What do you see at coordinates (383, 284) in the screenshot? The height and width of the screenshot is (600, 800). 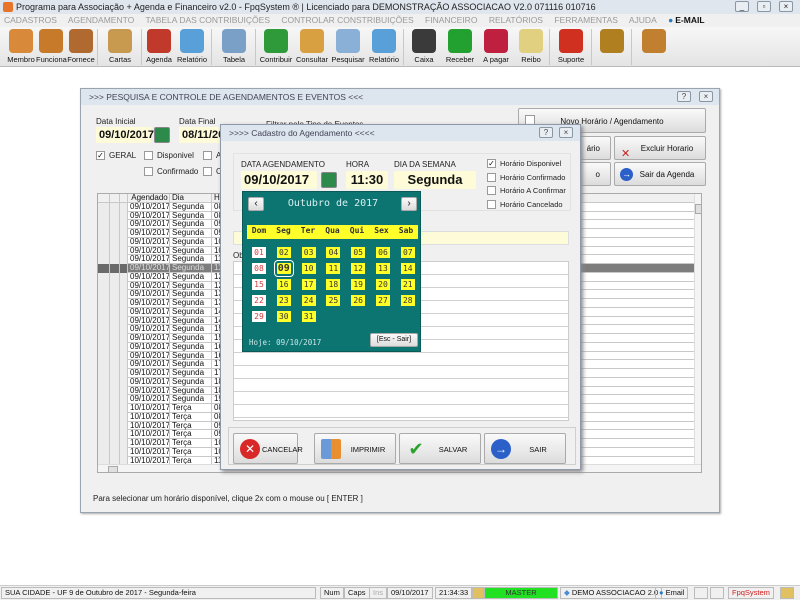 I see `calendar-day: 20` at bounding box center [383, 284].